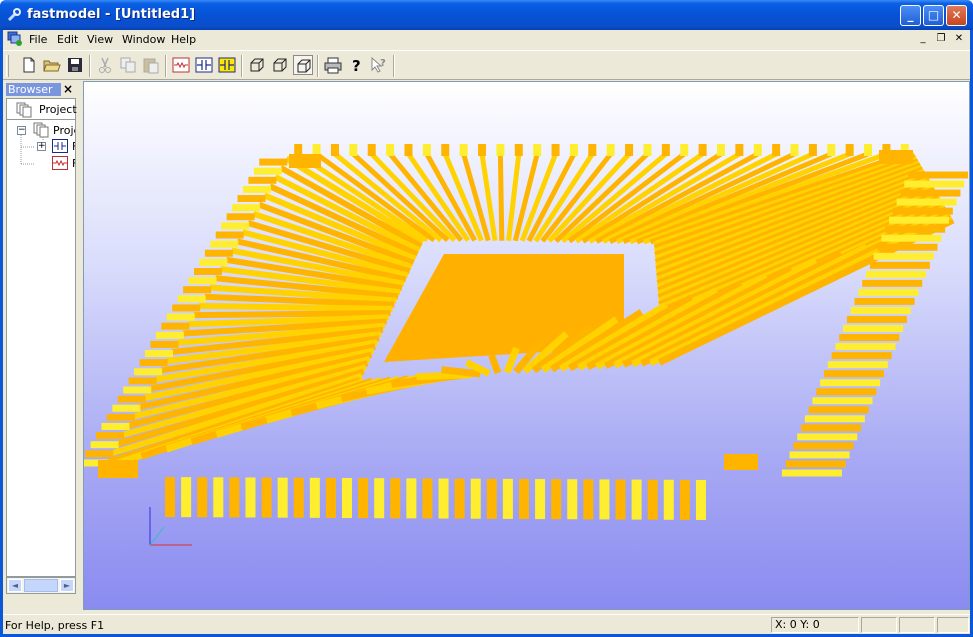 This screenshot has height=637, width=973. What do you see at coordinates (495, 364) in the screenshot?
I see `lead-front` at bounding box center [495, 364].